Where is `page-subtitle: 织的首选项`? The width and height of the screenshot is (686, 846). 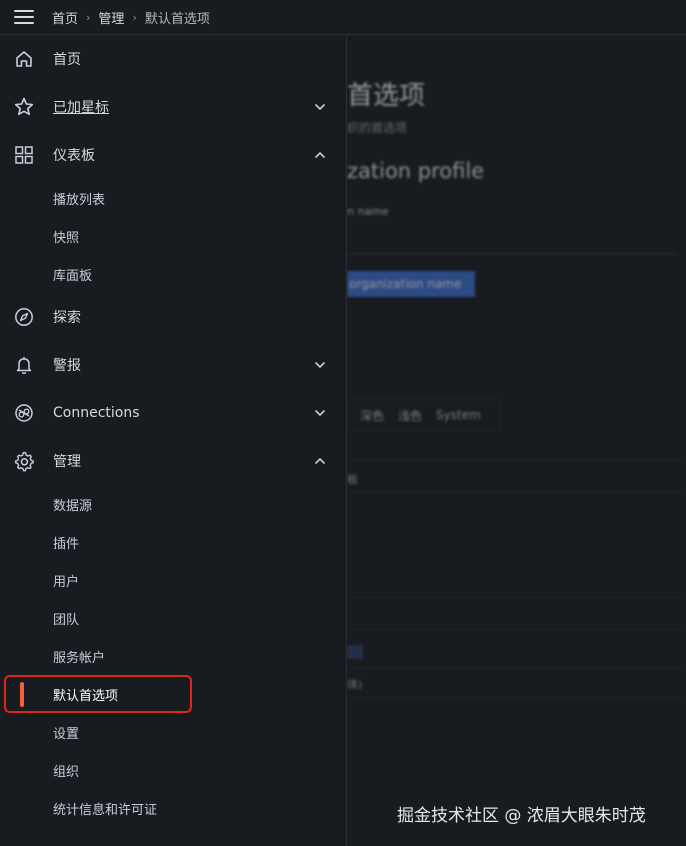 page-subtitle: 织的首选项 is located at coordinates (377, 128).